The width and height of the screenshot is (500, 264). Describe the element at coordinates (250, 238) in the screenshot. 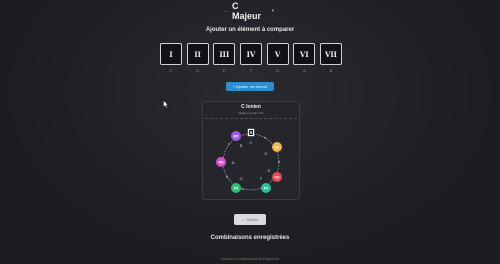

I see `saved-combinations-title: Combinaisons enregistrées` at that location.